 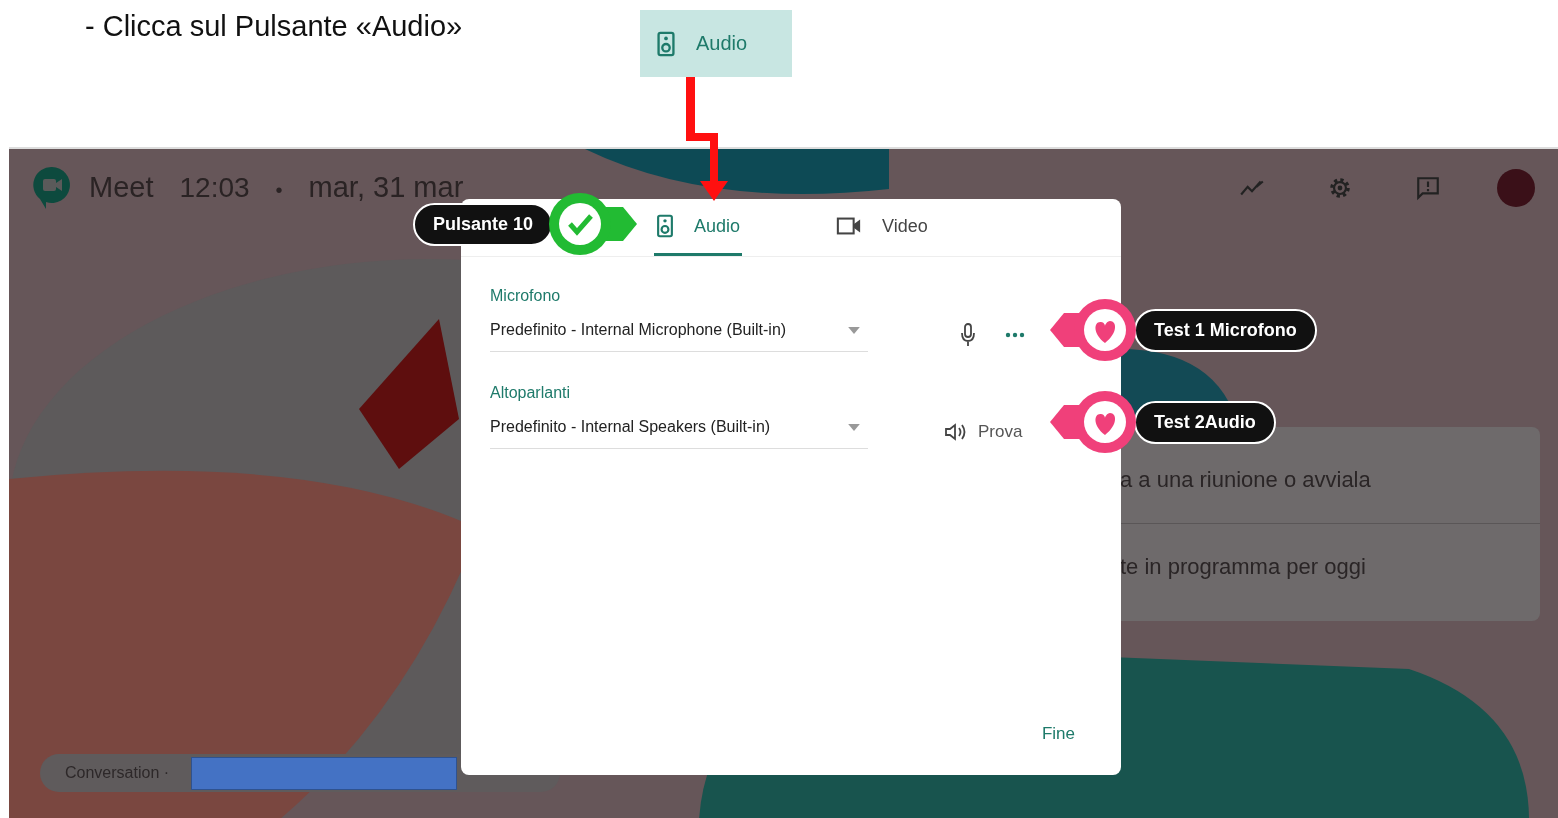 What do you see at coordinates (698, 227) in the screenshot?
I see `dialog-tab: Audio` at bounding box center [698, 227].